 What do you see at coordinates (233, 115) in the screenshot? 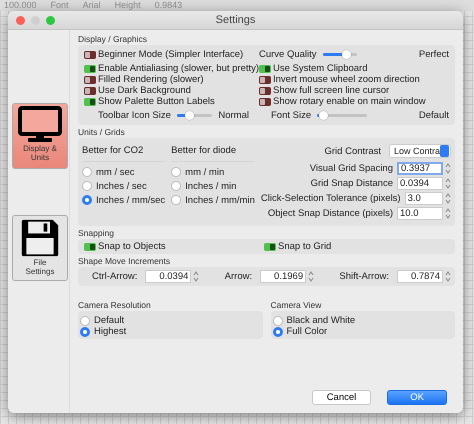
I see `slider-value: Normal` at bounding box center [233, 115].